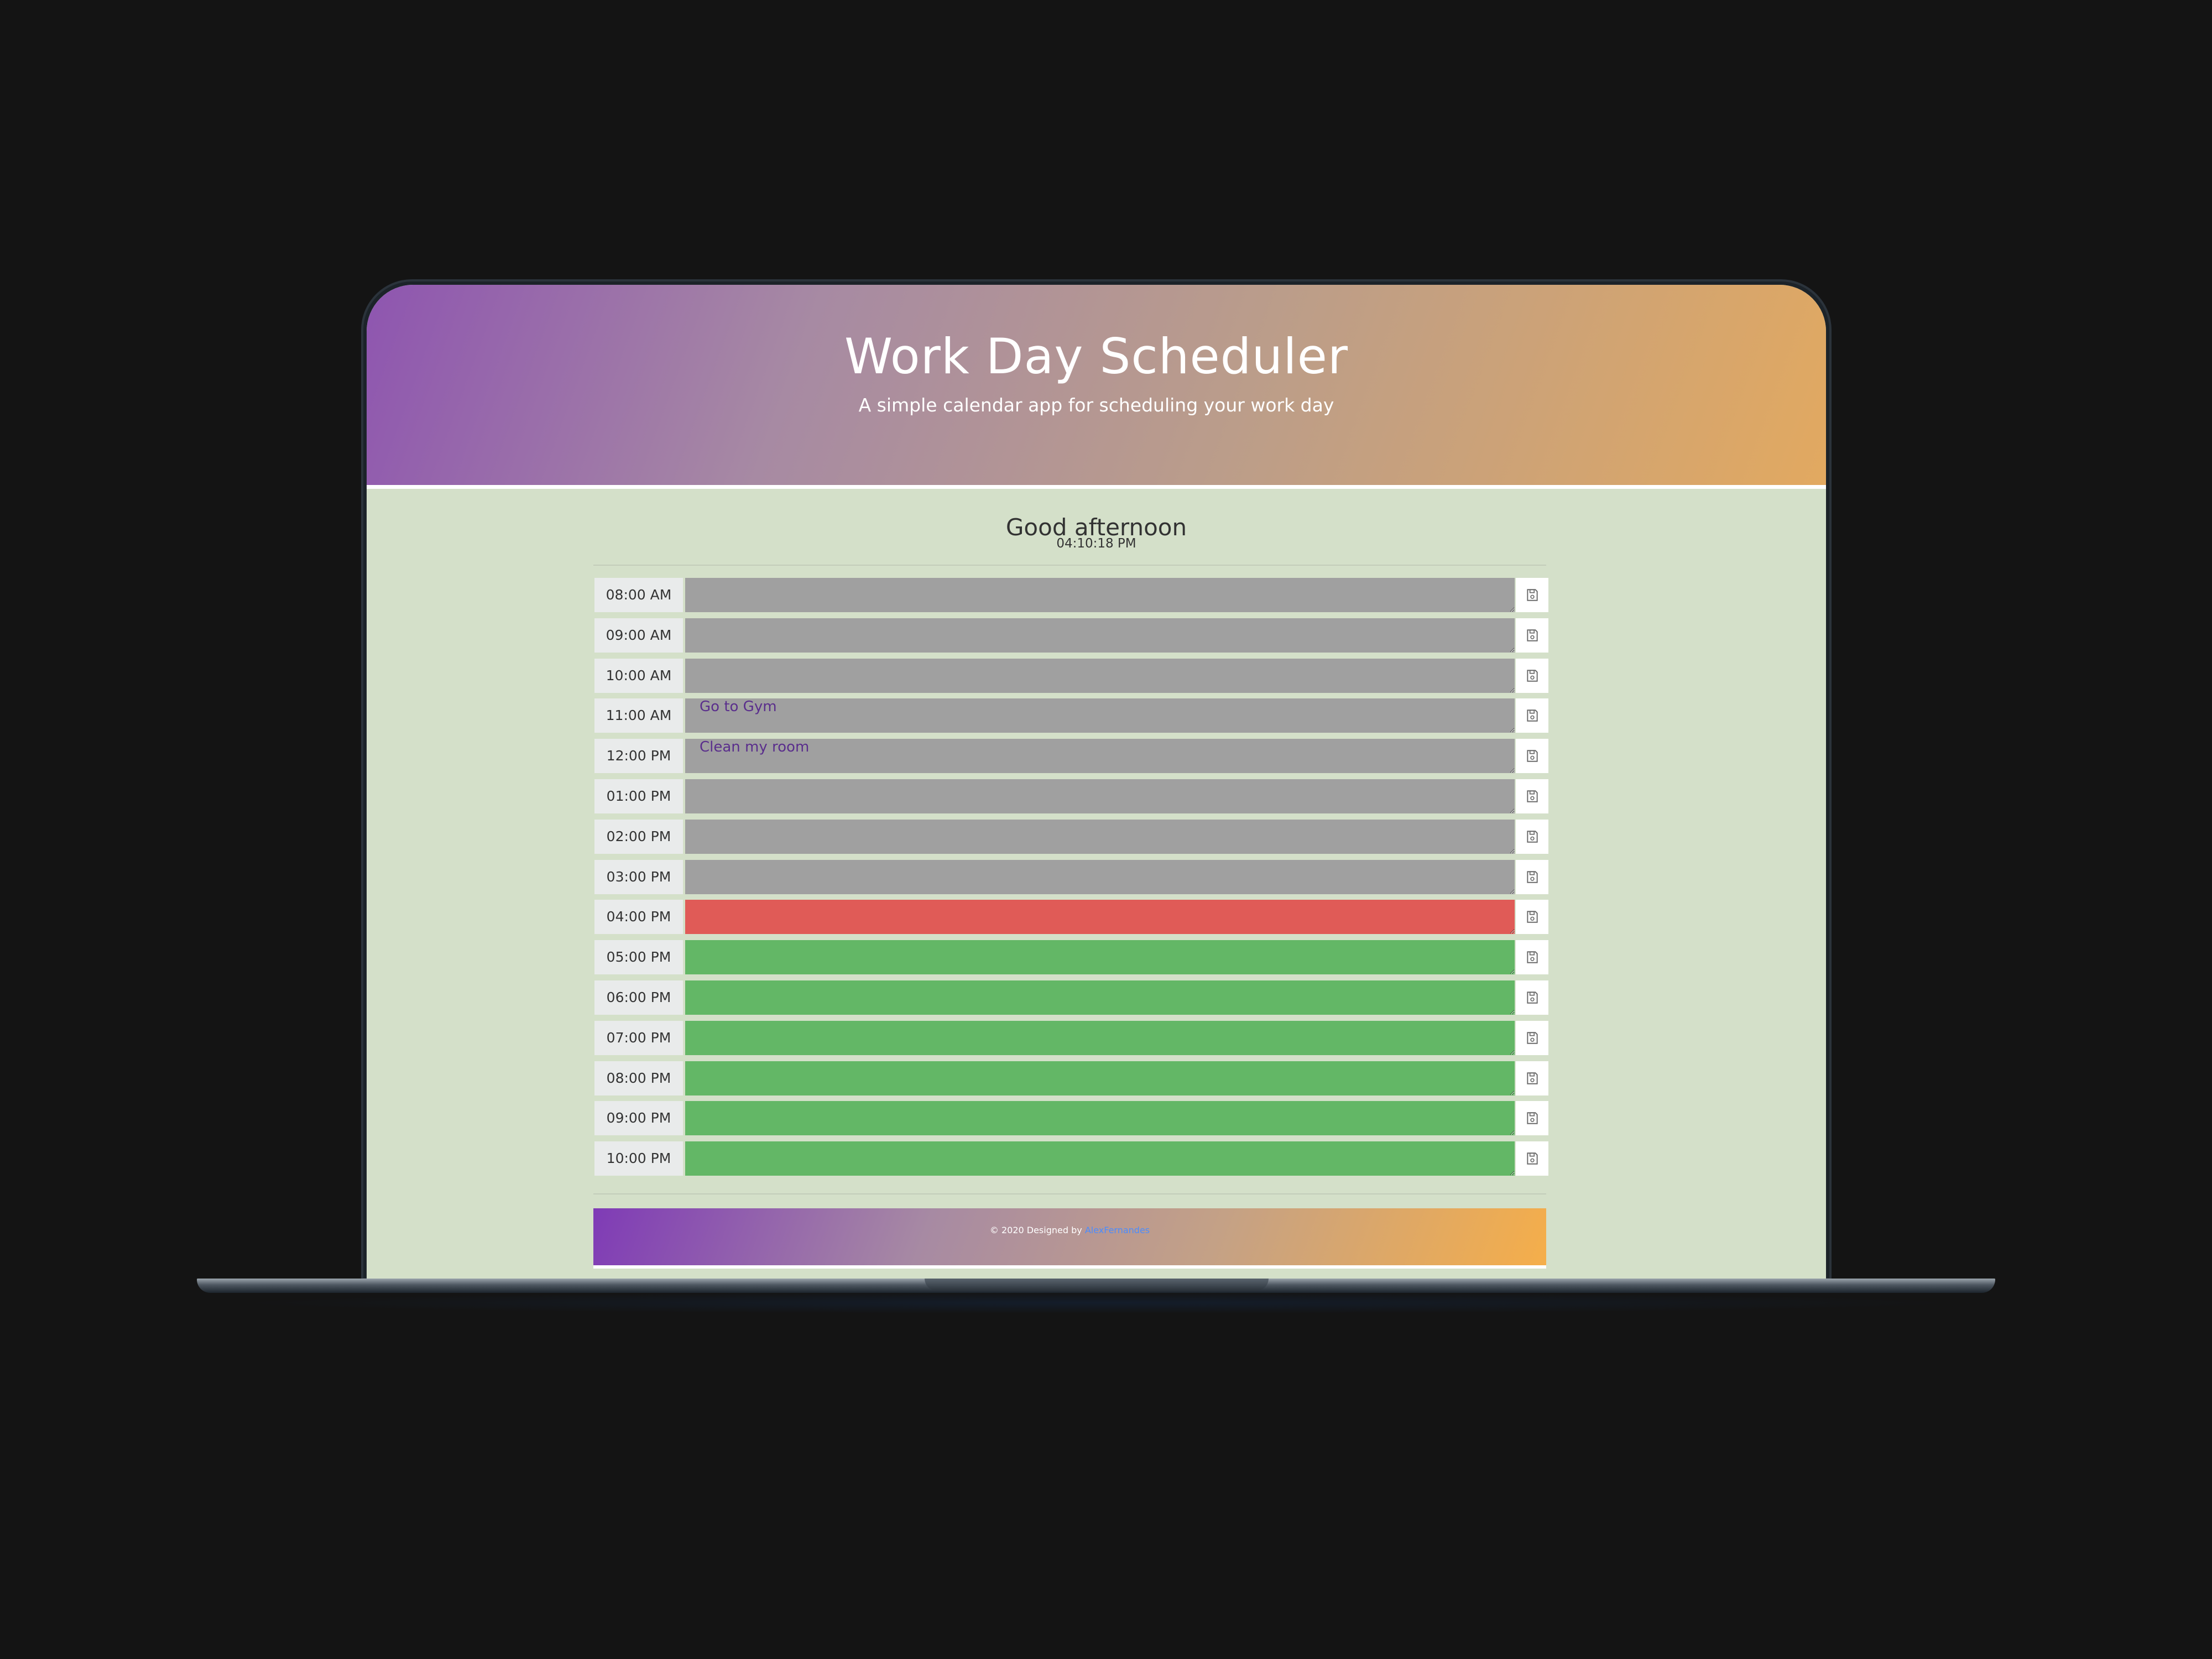 This screenshot has height=1659, width=2212. Describe the element at coordinates (639, 595) in the screenshot. I see `hour-label: 08:00 AM` at that location.